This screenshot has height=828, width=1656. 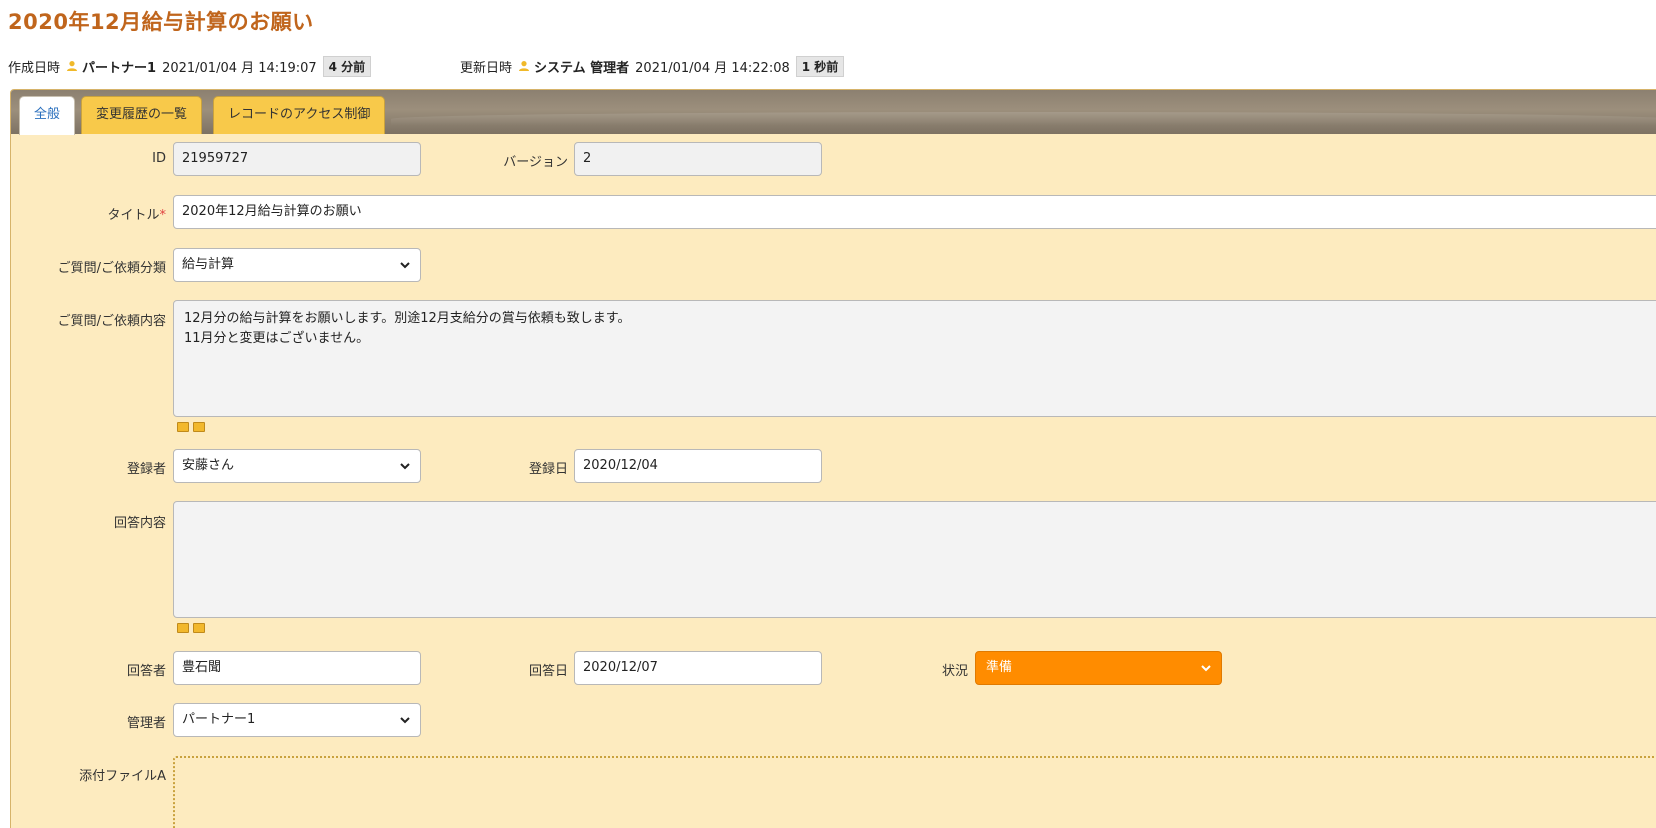 What do you see at coordinates (146, 671) in the screenshot?
I see `answerer-label: 回答者` at bounding box center [146, 671].